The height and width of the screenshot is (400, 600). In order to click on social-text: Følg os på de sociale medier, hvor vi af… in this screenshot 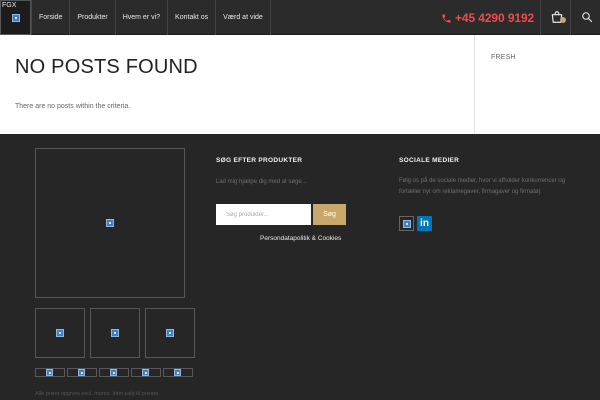, I will do `click(482, 186)`.